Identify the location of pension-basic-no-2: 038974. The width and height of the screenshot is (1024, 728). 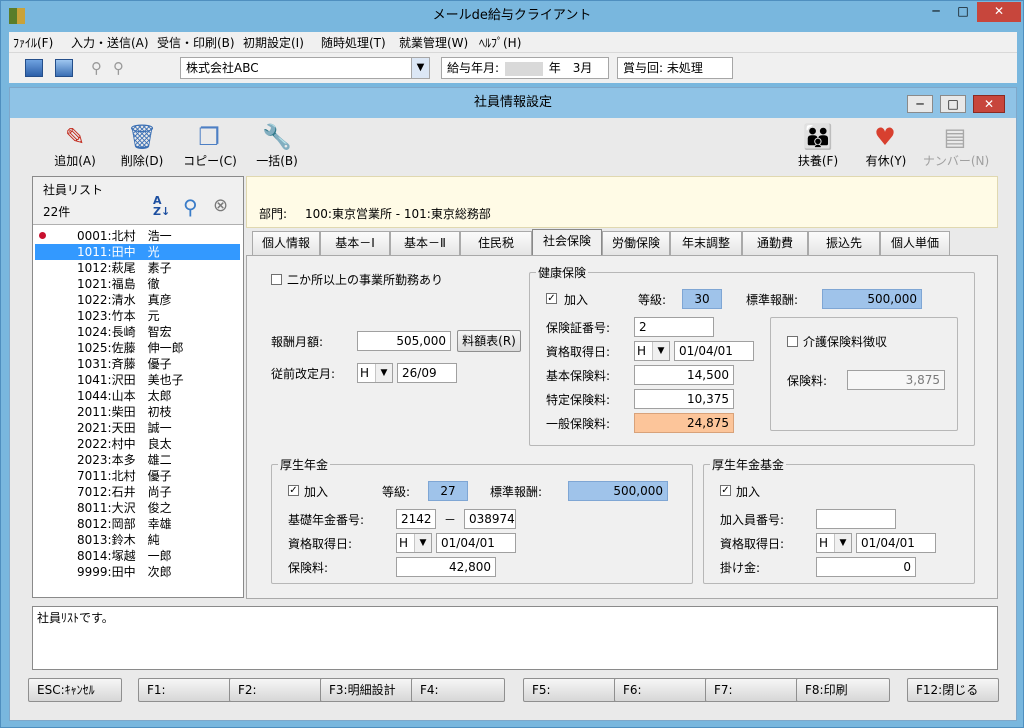
(490, 519).